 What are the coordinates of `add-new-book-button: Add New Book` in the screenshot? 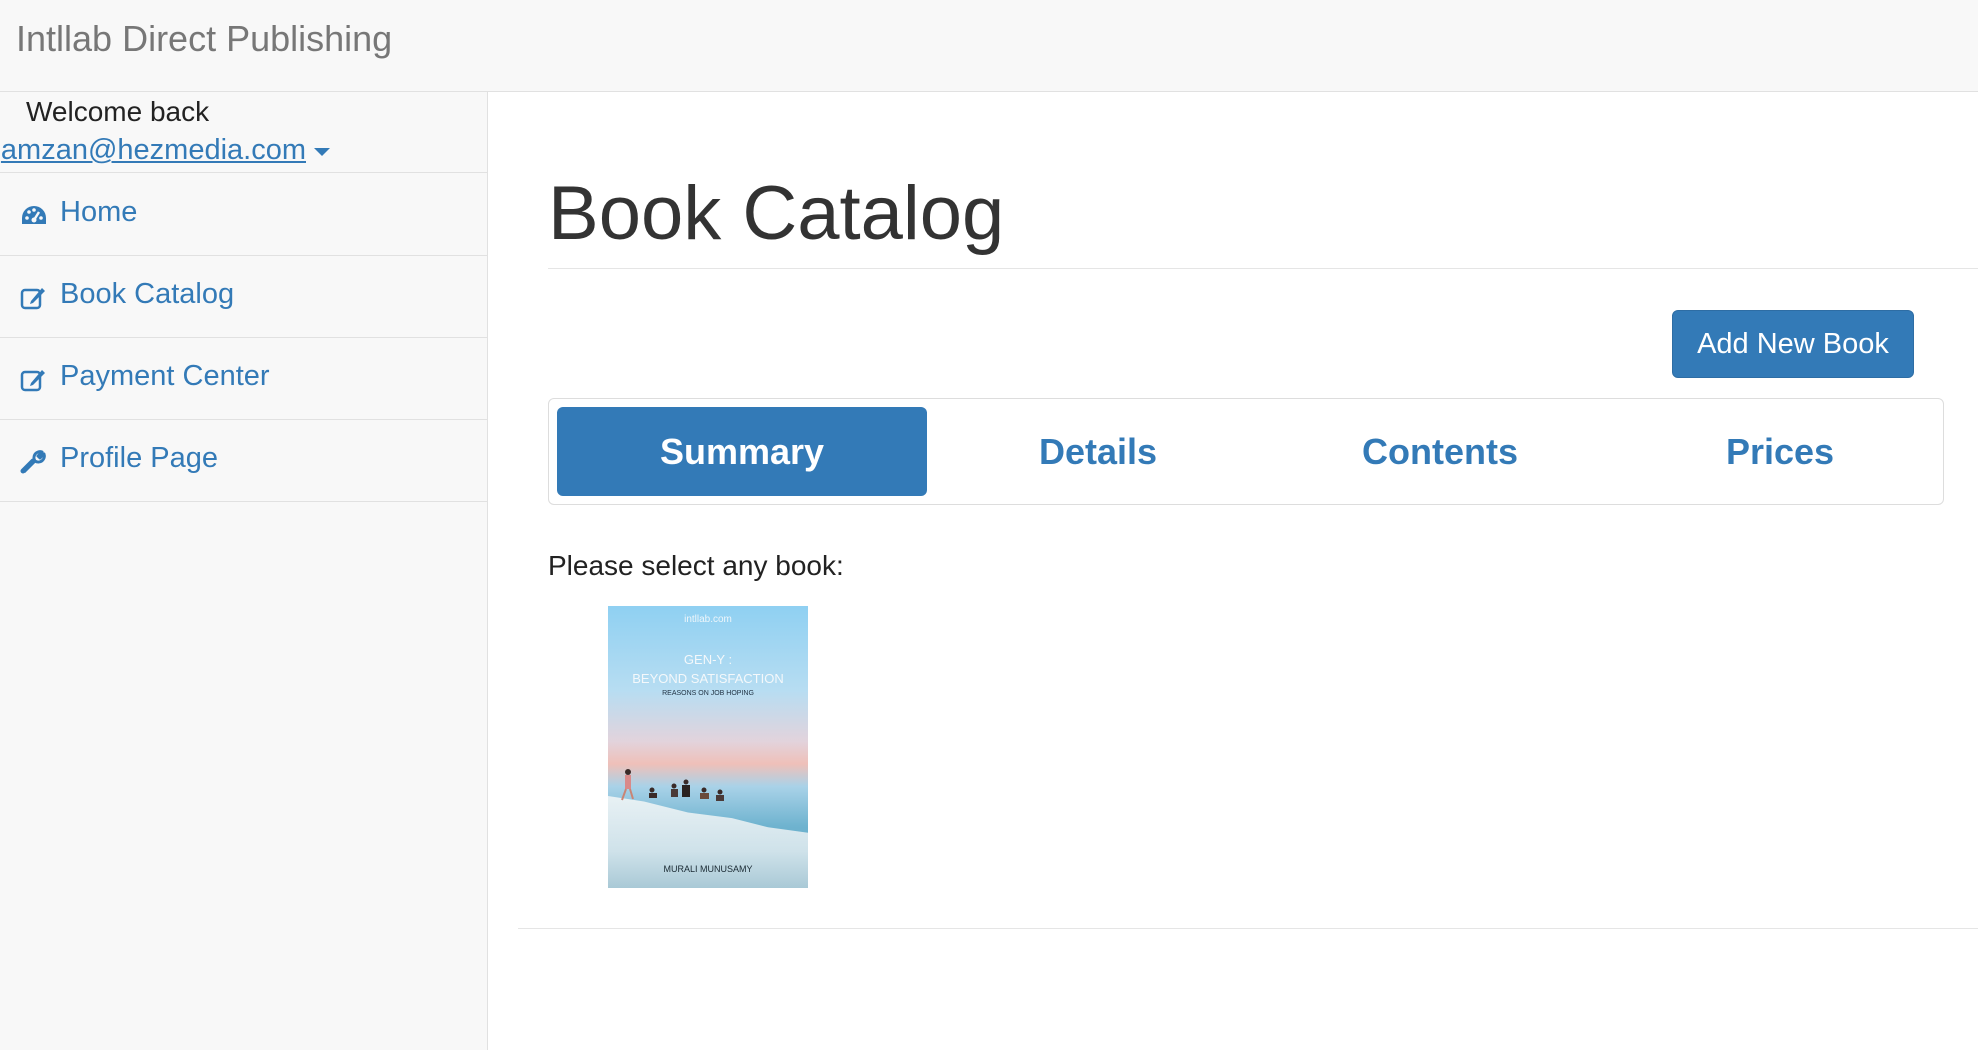 It's located at (1793, 344).